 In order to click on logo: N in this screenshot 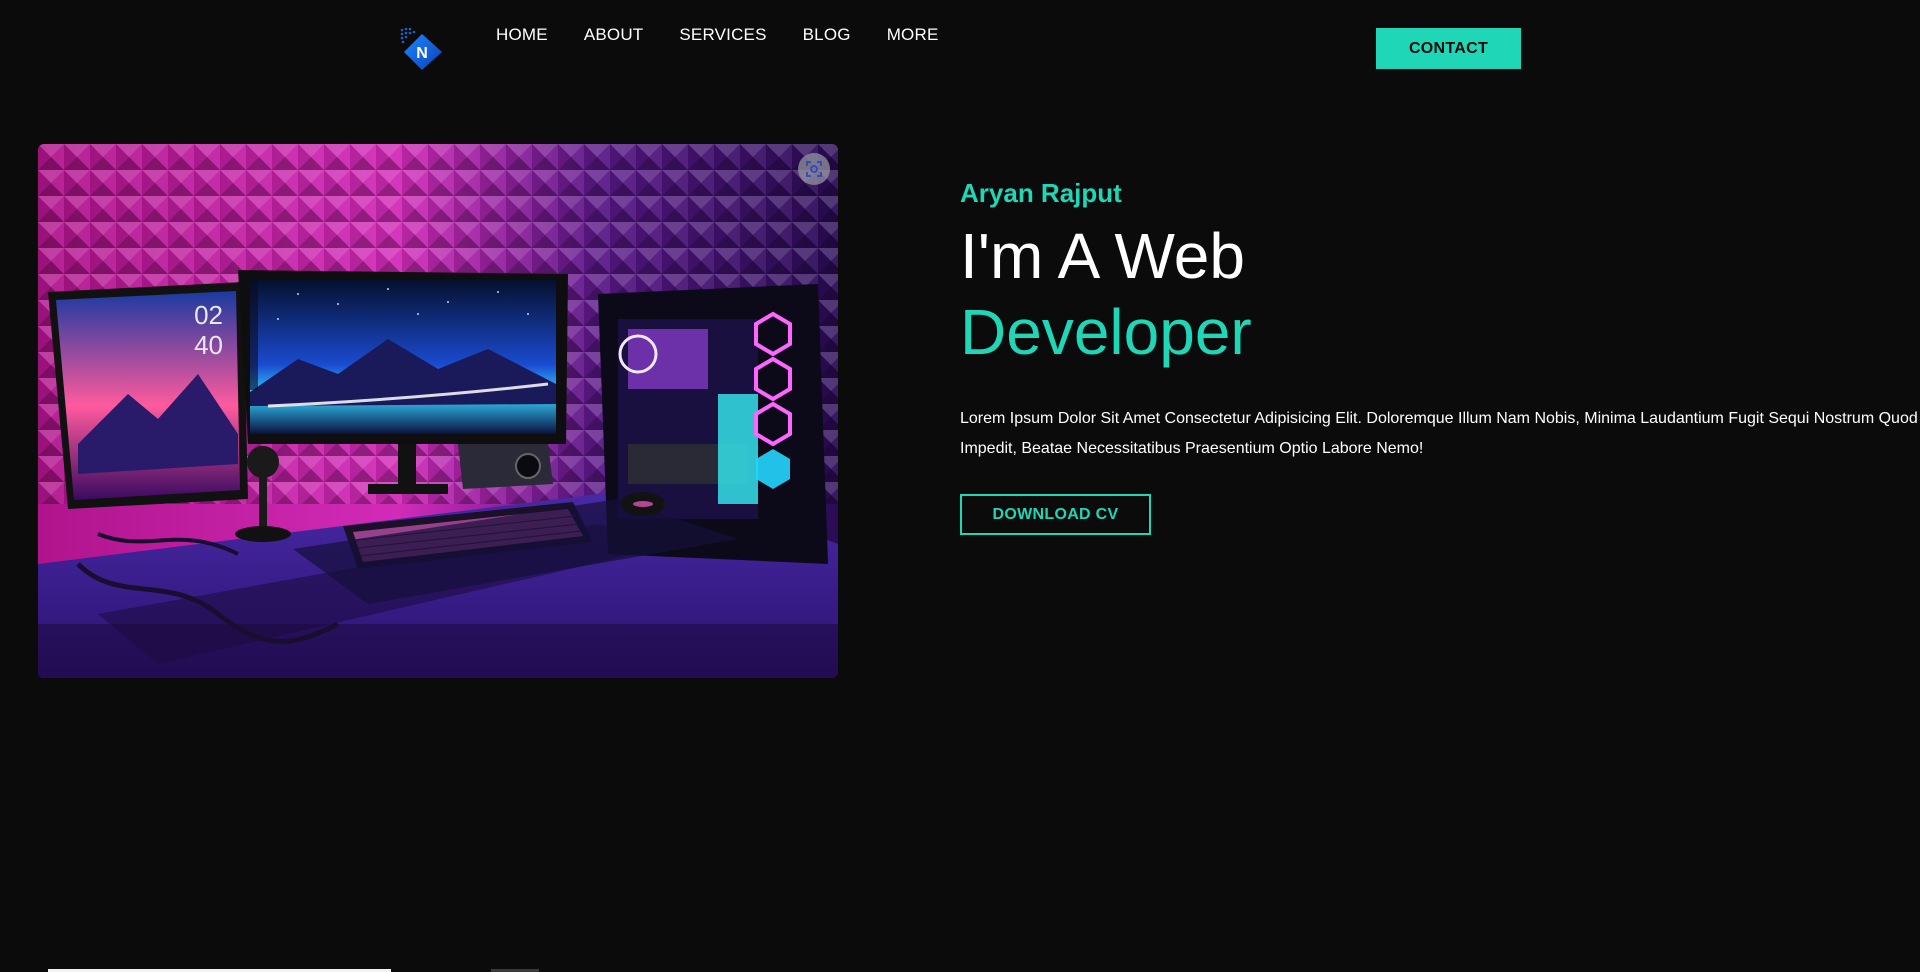, I will do `click(422, 50)`.